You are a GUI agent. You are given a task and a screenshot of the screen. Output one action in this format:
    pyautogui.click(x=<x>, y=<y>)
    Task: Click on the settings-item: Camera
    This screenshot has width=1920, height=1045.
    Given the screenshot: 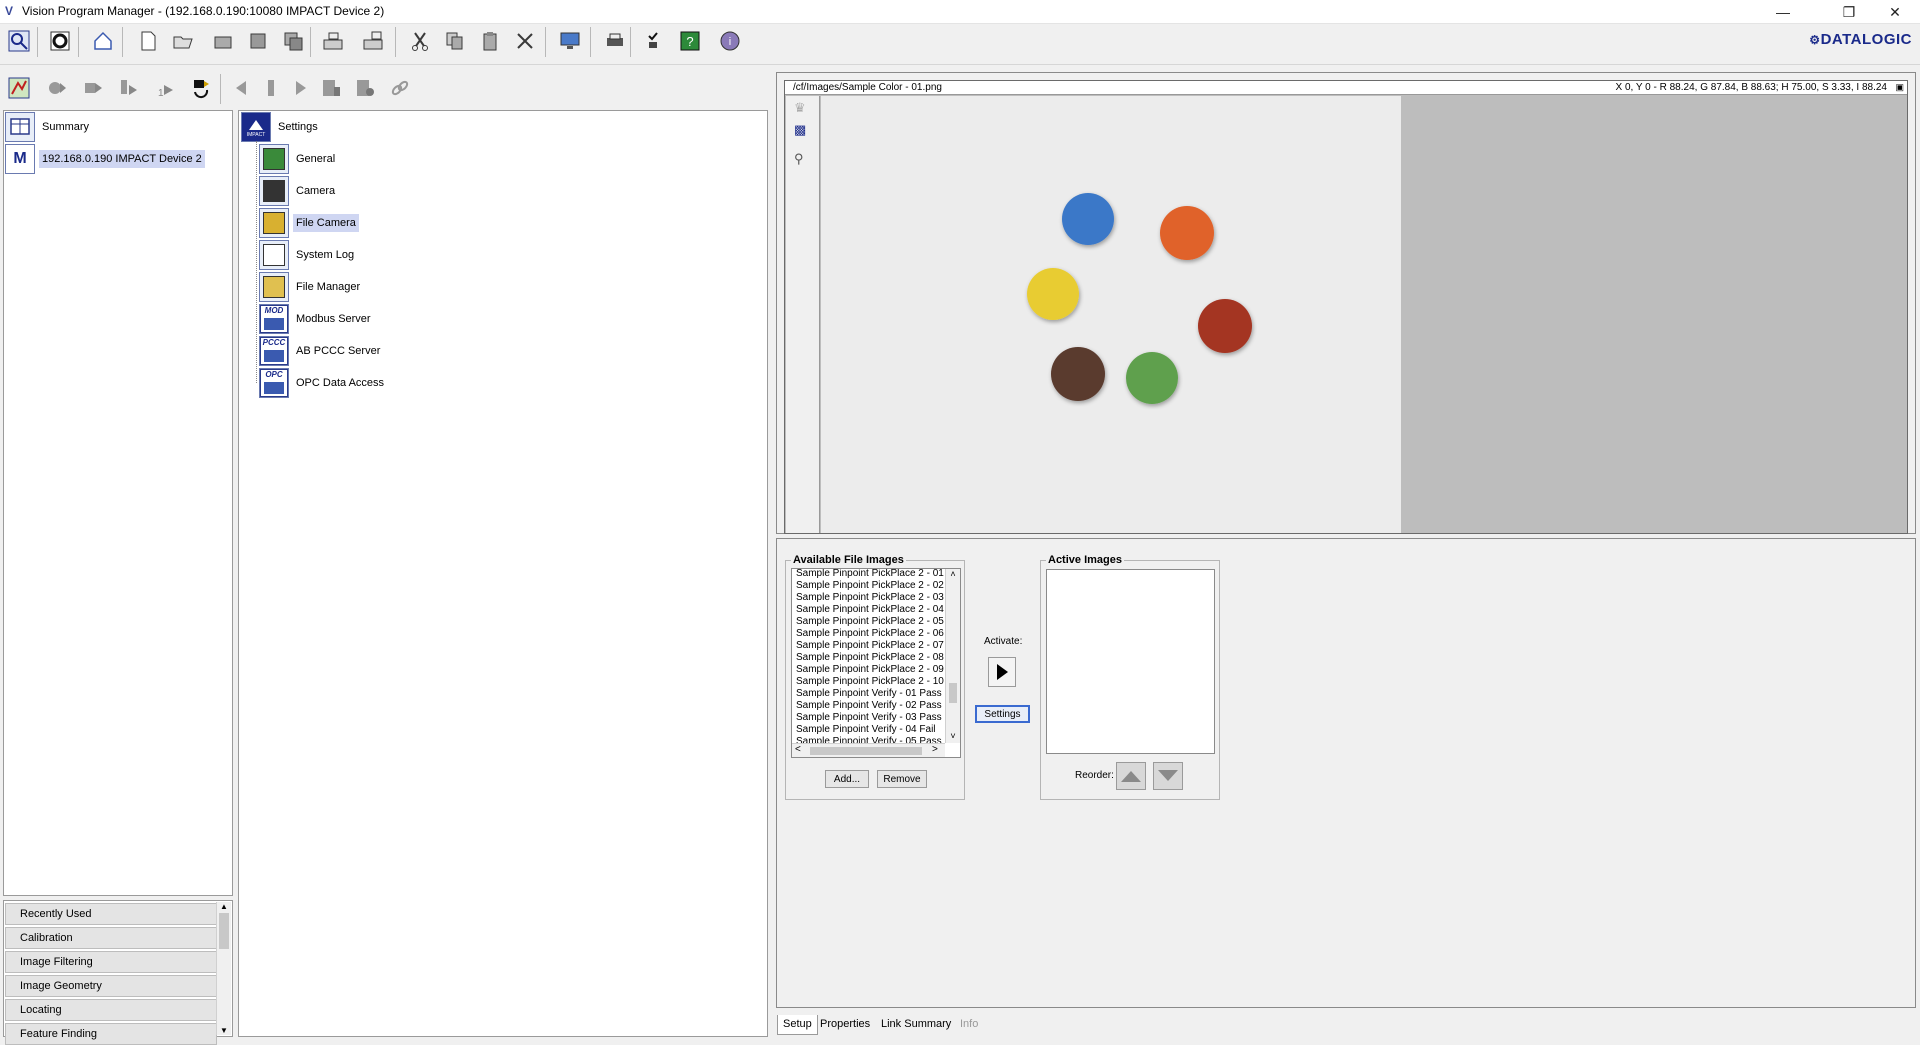 What is the action you would take?
    pyautogui.click(x=298, y=191)
    